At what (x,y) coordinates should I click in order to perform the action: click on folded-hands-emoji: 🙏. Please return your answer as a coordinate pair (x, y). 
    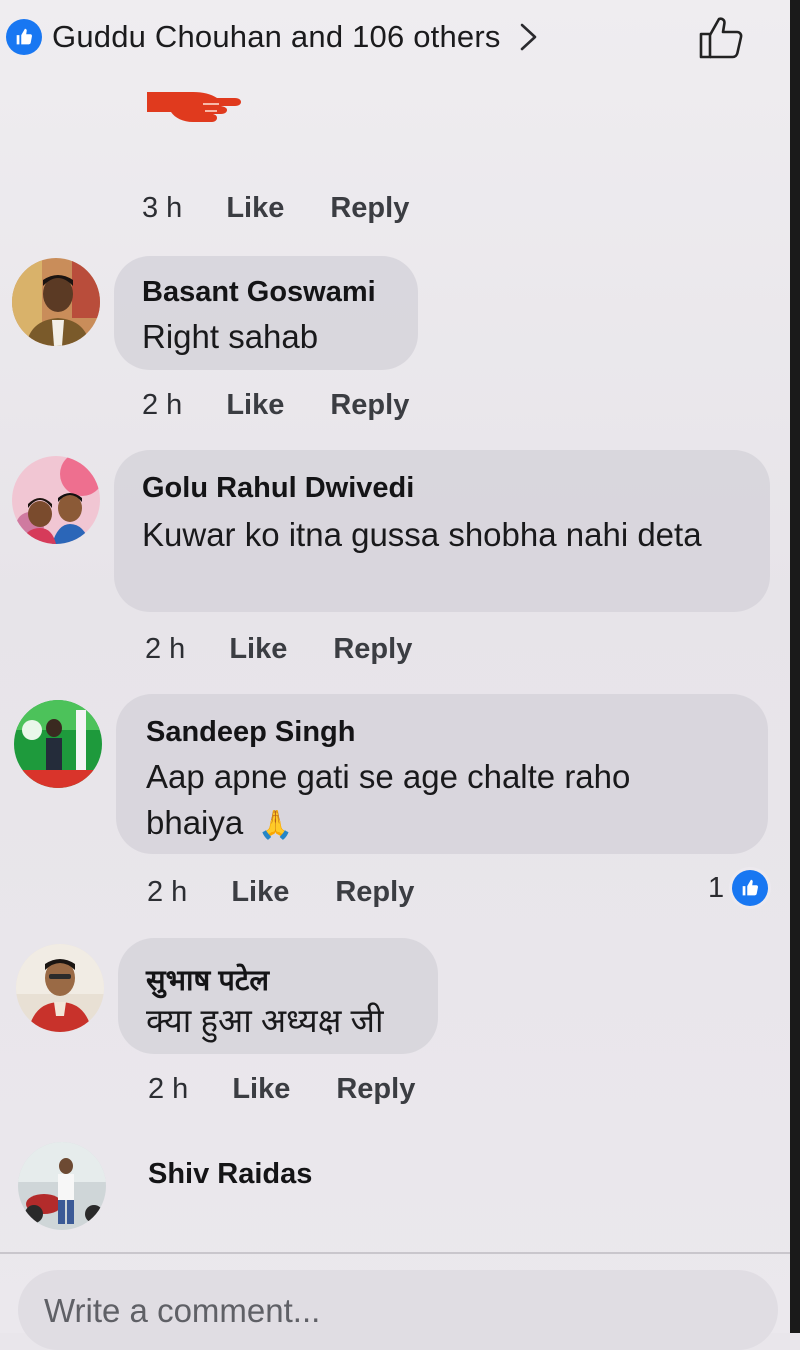
    Looking at the image, I should click on (276, 824).